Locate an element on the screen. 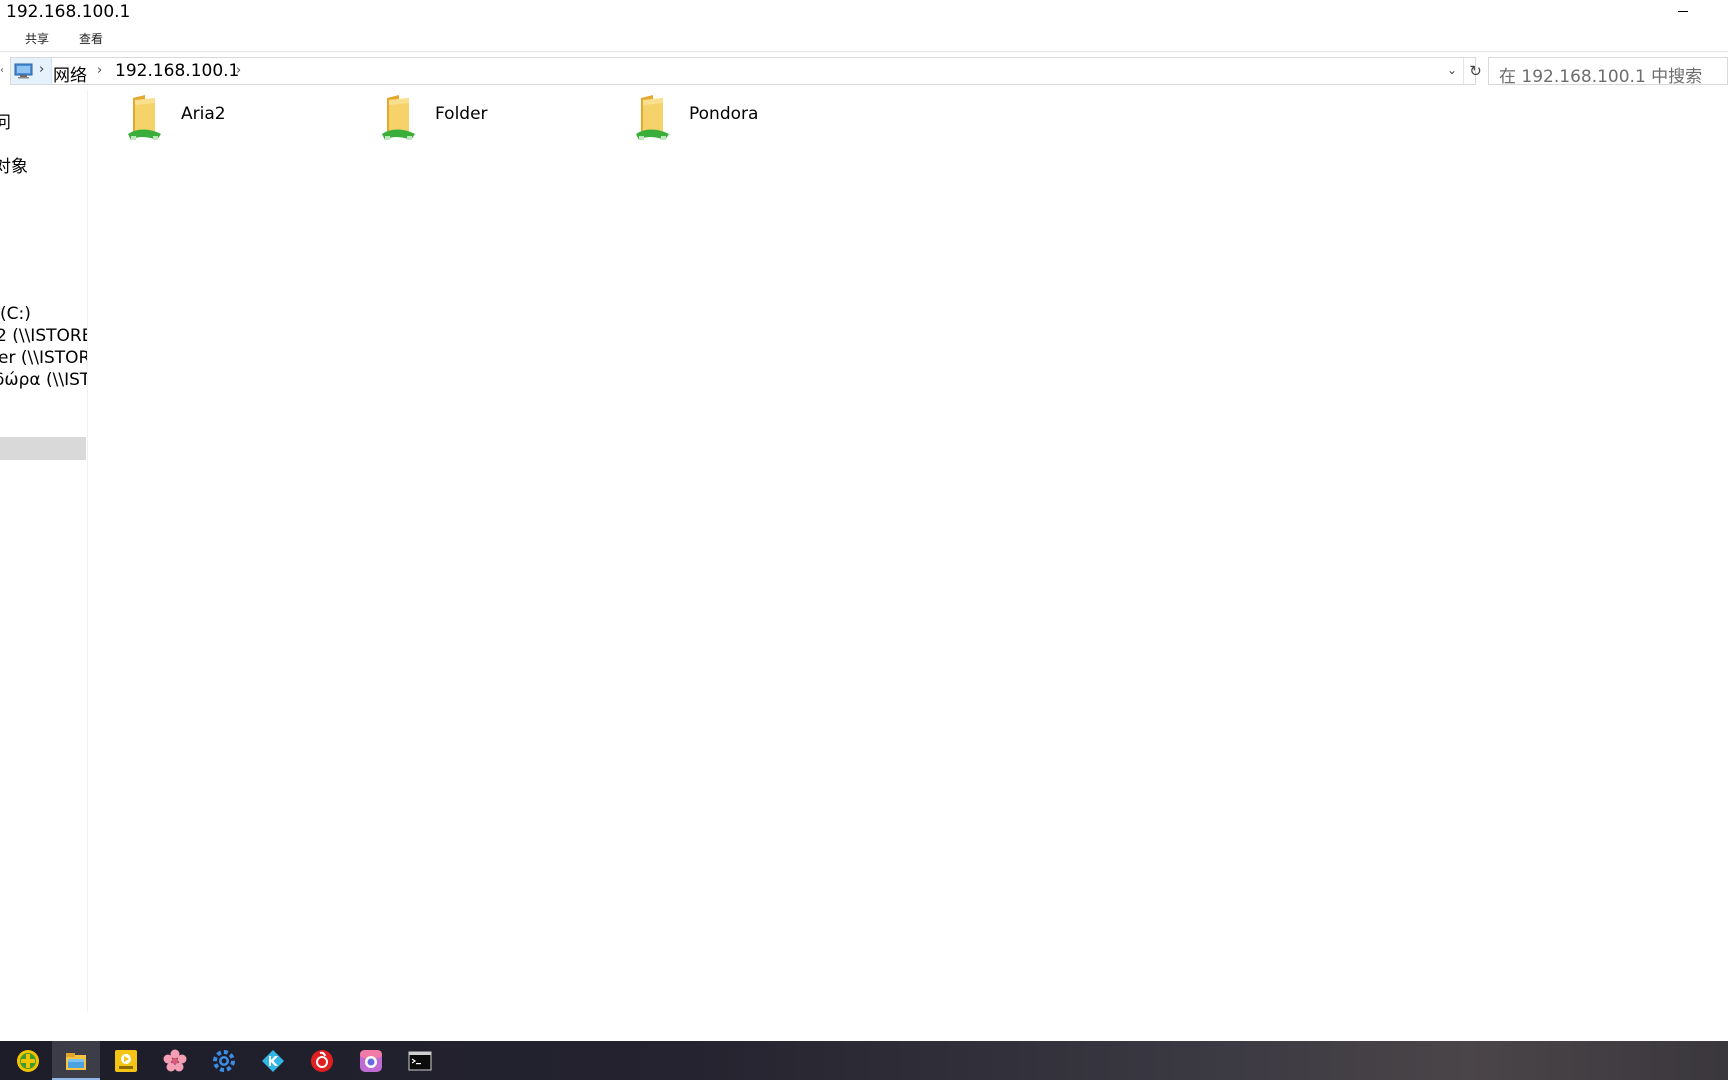  refresh-button: ↻ is located at coordinates (1475, 71).